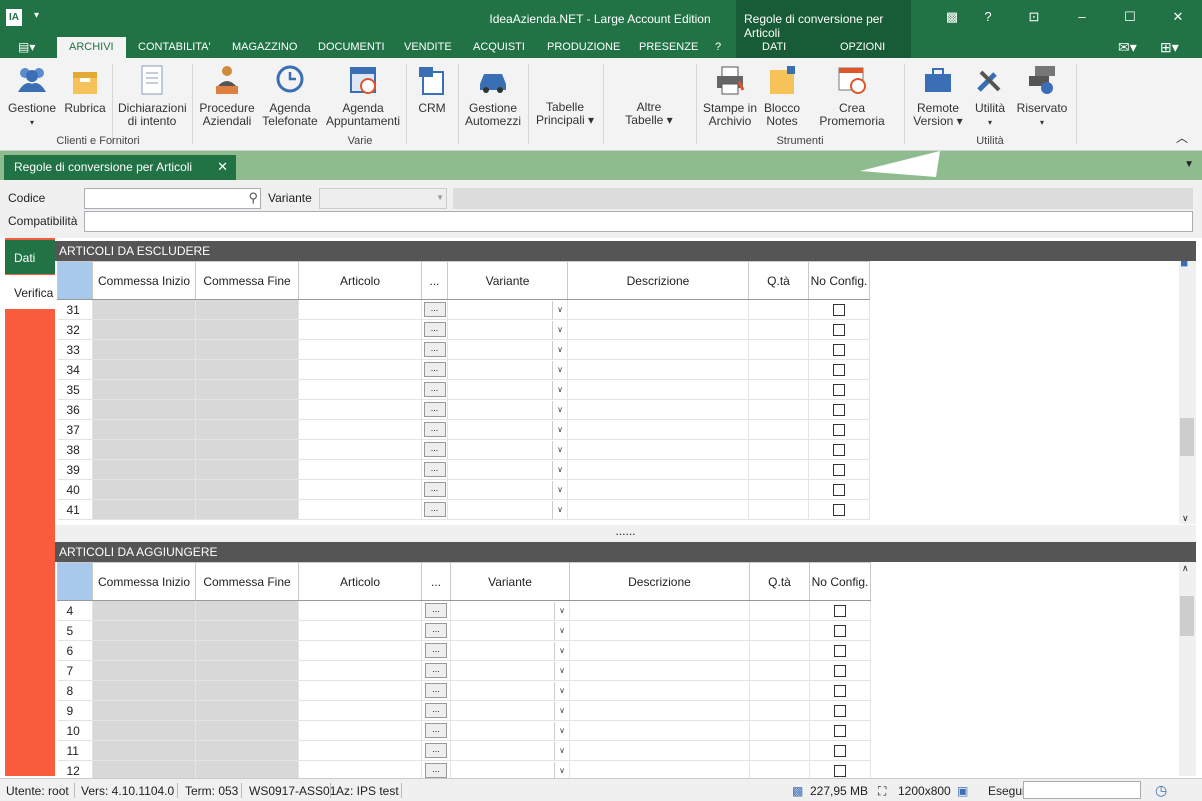 The height and width of the screenshot is (801, 1202). What do you see at coordinates (32, 95) in the screenshot?
I see `gestione-button: Gestione ▾` at bounding box center [32, 95].